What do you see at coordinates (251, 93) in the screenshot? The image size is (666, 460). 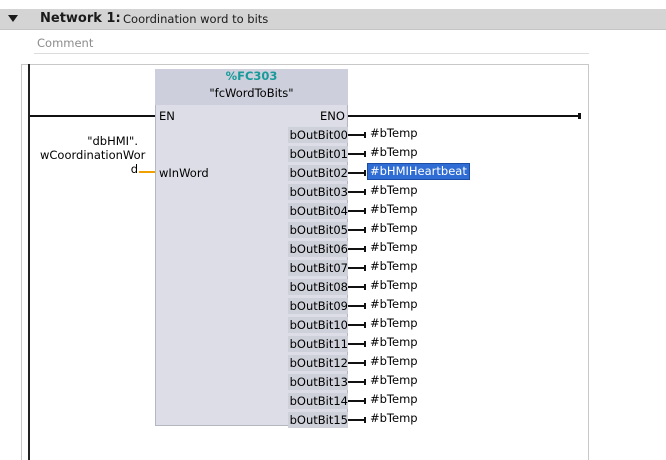 I see `function-block-name: "fcWordToBits"` at bounding box center [251, 93].